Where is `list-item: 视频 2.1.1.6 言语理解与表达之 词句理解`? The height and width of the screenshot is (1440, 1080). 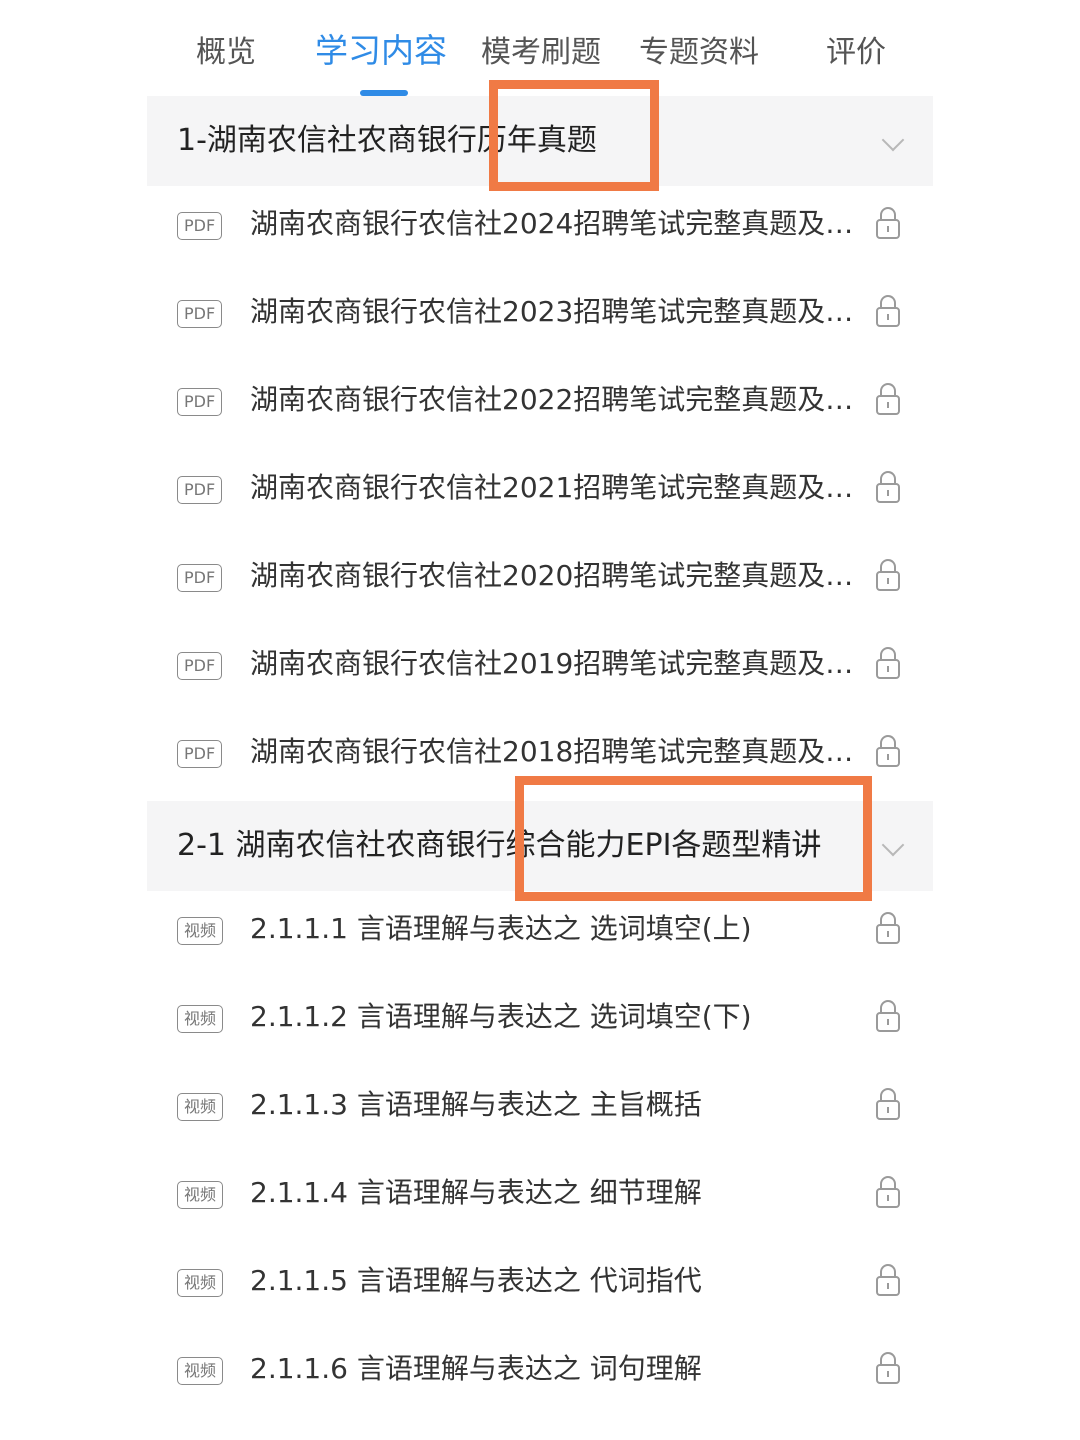 list-item: 视频 2.1.1.6 言语理解与表达之 词句理解 is located at coordinates (540, 1375).